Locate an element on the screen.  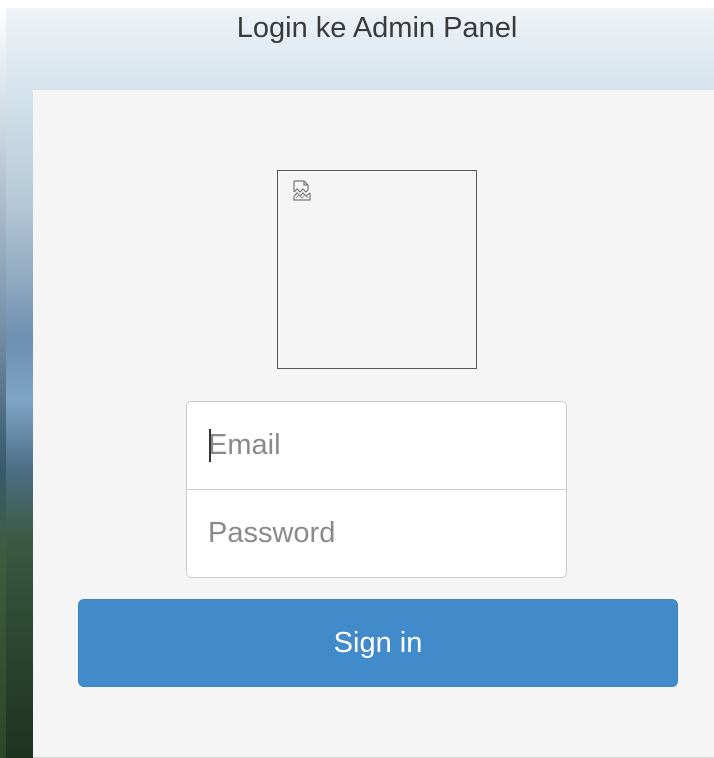
text-cursor is located at coordinates (210, 445).